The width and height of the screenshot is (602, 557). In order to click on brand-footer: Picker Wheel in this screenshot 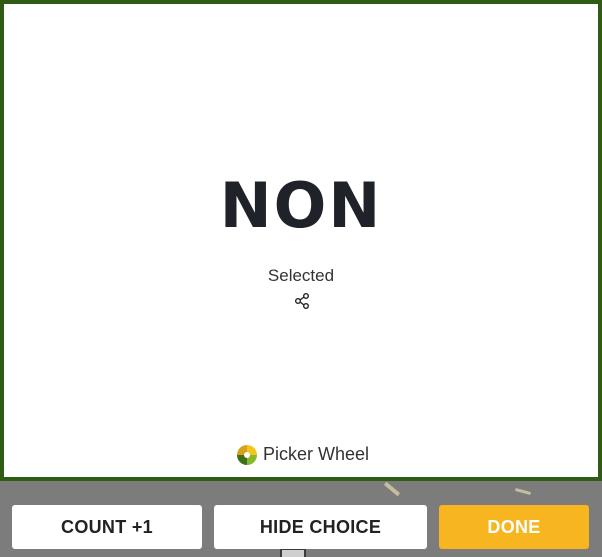, I will do `click(303, 454)`.